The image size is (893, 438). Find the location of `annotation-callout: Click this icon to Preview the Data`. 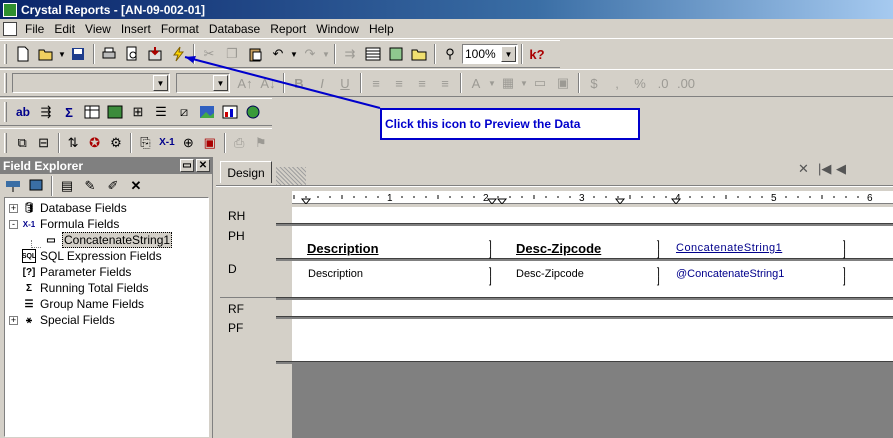

annotation-callout: Click this icon to Preview the Data is located at coordinates (510, 124).